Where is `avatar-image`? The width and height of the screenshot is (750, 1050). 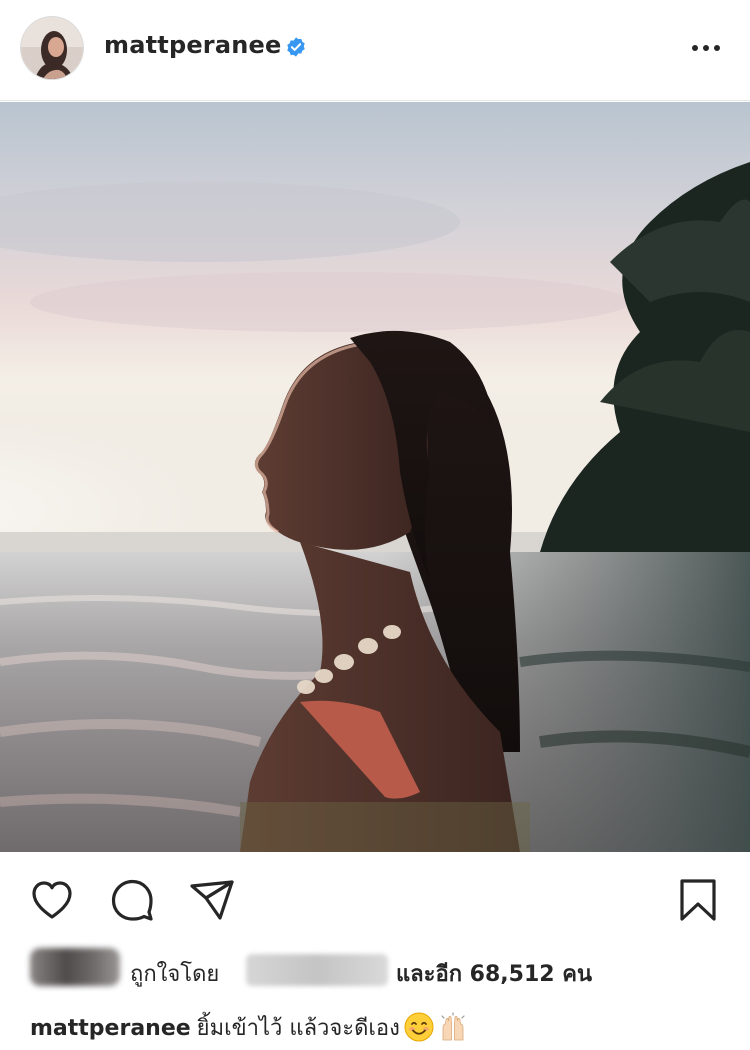
avatar-image is located at coordinates (52, 48).